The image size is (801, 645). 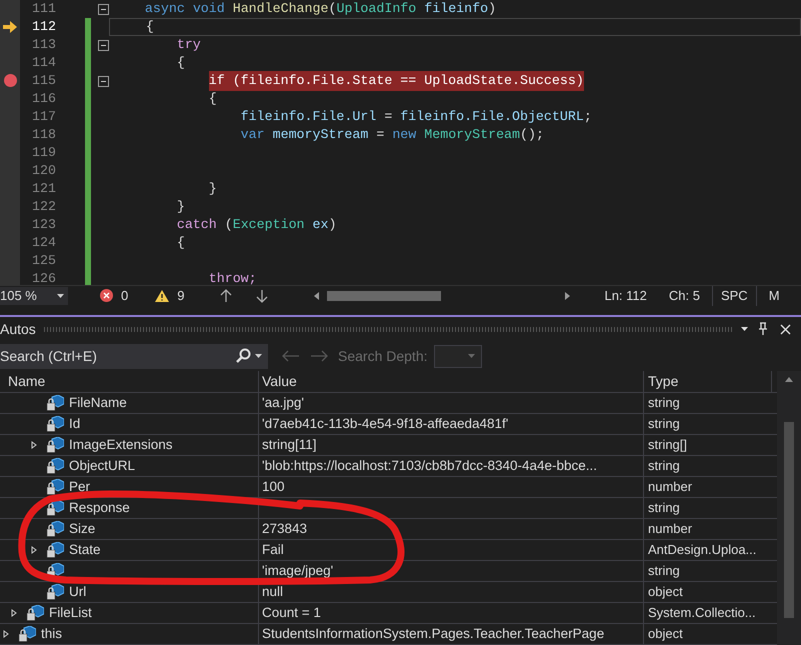 What do you see at coordinates (383, 356) in the screenshot?
I see `search-depth-label: Search Depth:` at bounding box center [383, 356].